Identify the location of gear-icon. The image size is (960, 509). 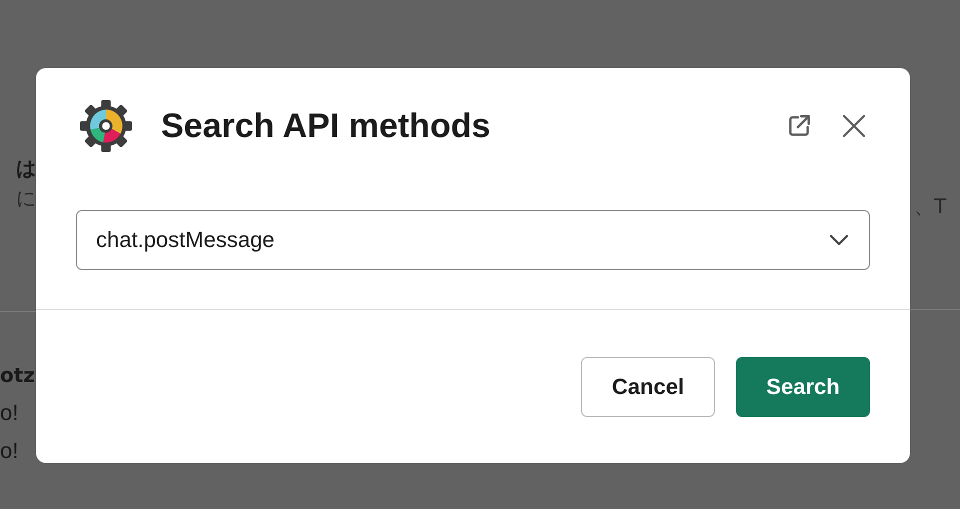
(106, 126).